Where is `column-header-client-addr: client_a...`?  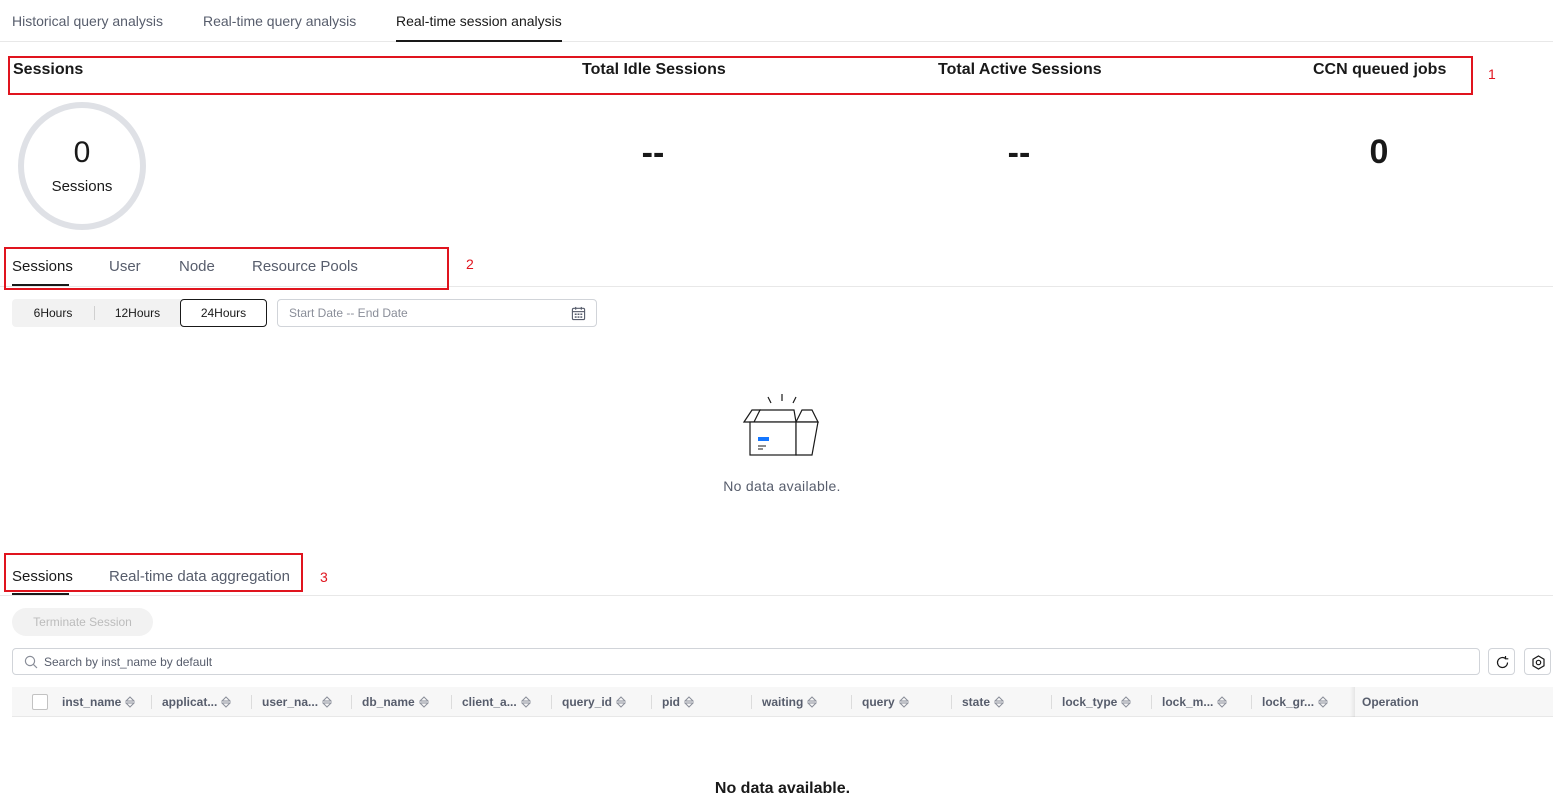
column-header-client-addr: client_a... is located at coordinates (496, 702).